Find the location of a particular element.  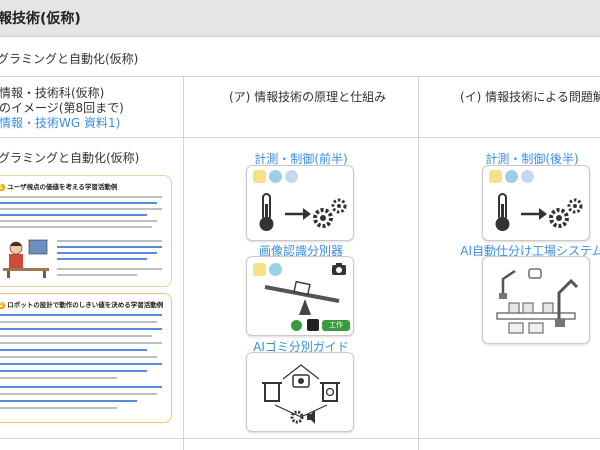

page-subtitle: グラミングと自動化(仮称) is located at coordinates (69, 59).